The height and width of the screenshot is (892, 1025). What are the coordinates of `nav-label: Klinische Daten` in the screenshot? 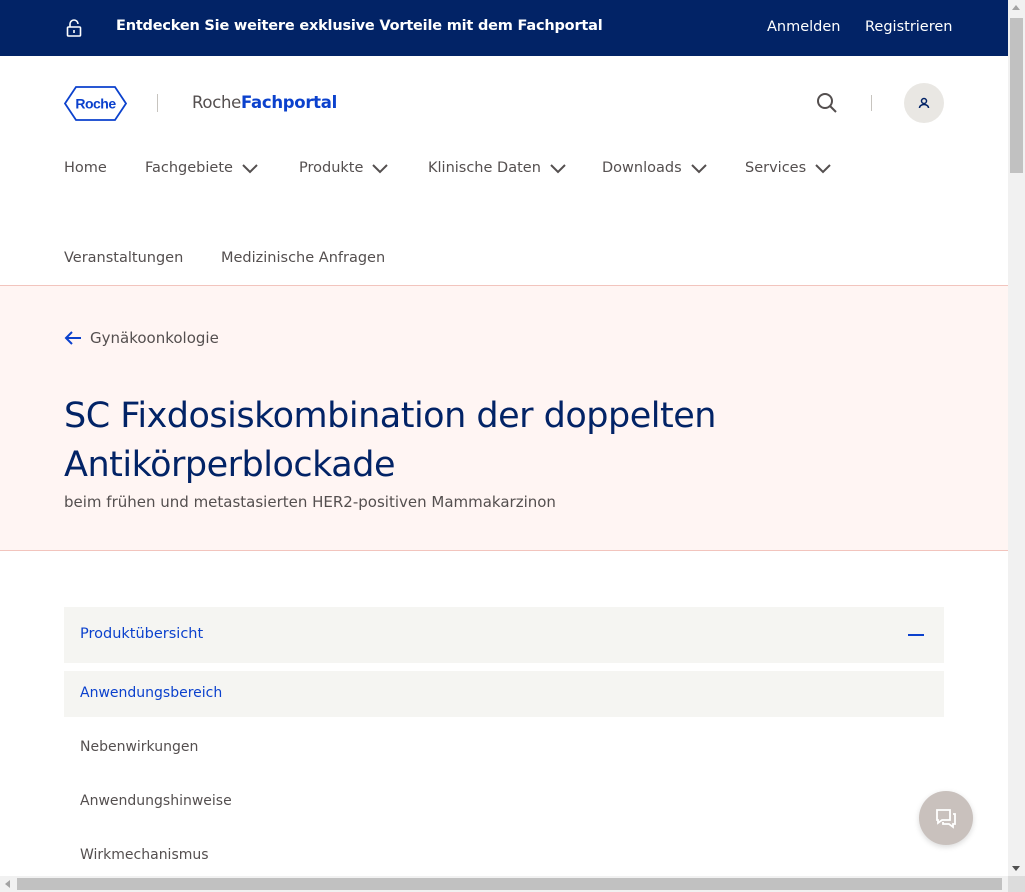 It's located at (484, 168).